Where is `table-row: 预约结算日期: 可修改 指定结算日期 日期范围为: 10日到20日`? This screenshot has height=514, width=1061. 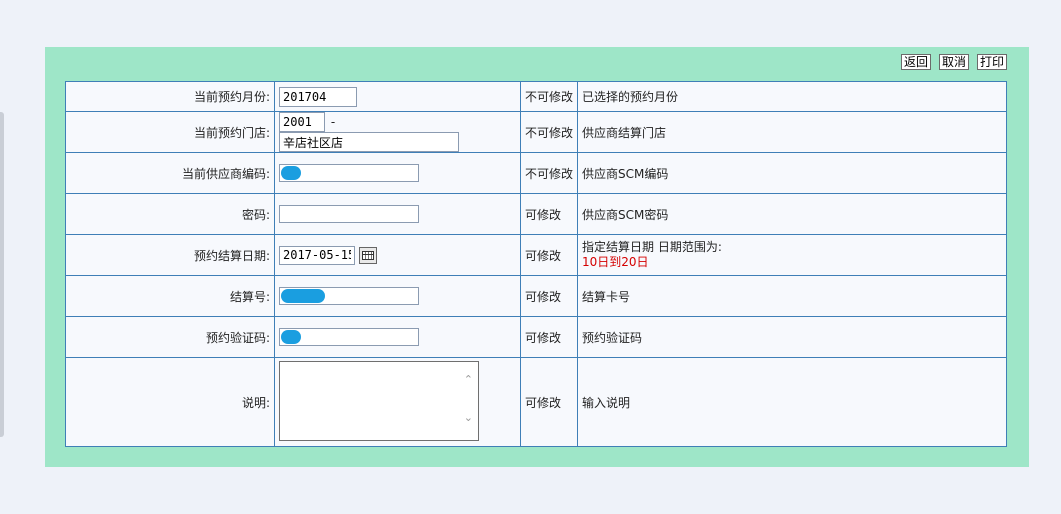
table-row: 预约结算日期: 可修改 指定结算日期 日期范围为: 10日到20日 is located at coordinates (536, 255).